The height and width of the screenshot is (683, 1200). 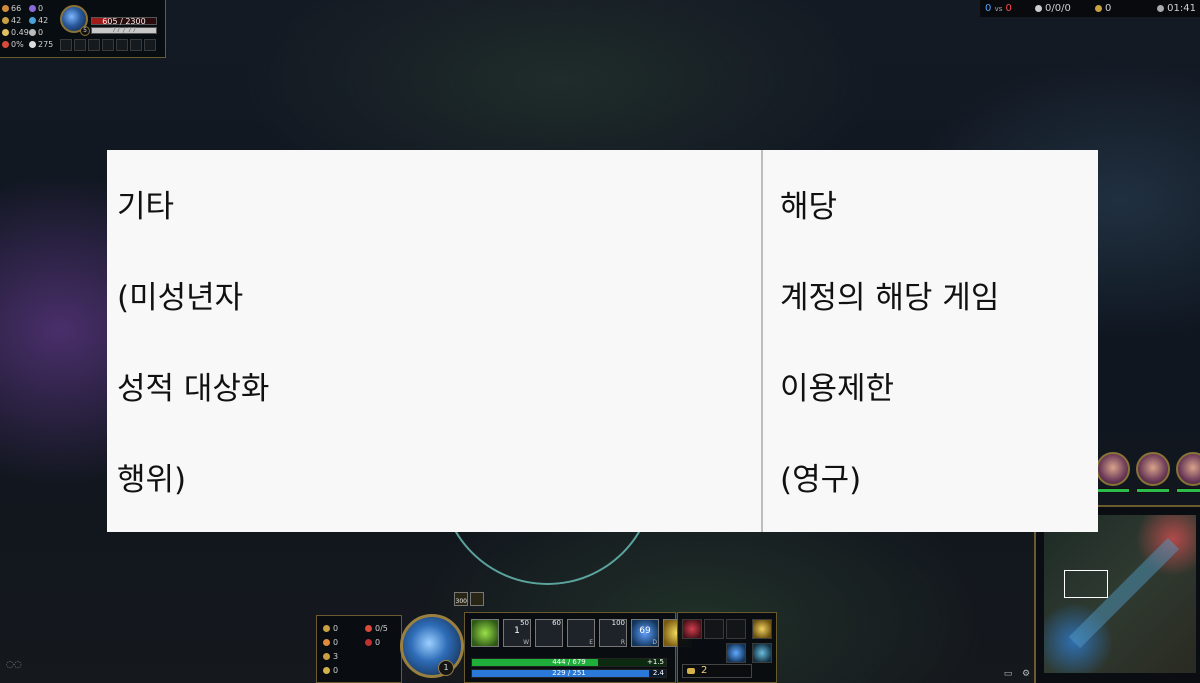 I want to click on ward-icon, so click(x=326, y=656).